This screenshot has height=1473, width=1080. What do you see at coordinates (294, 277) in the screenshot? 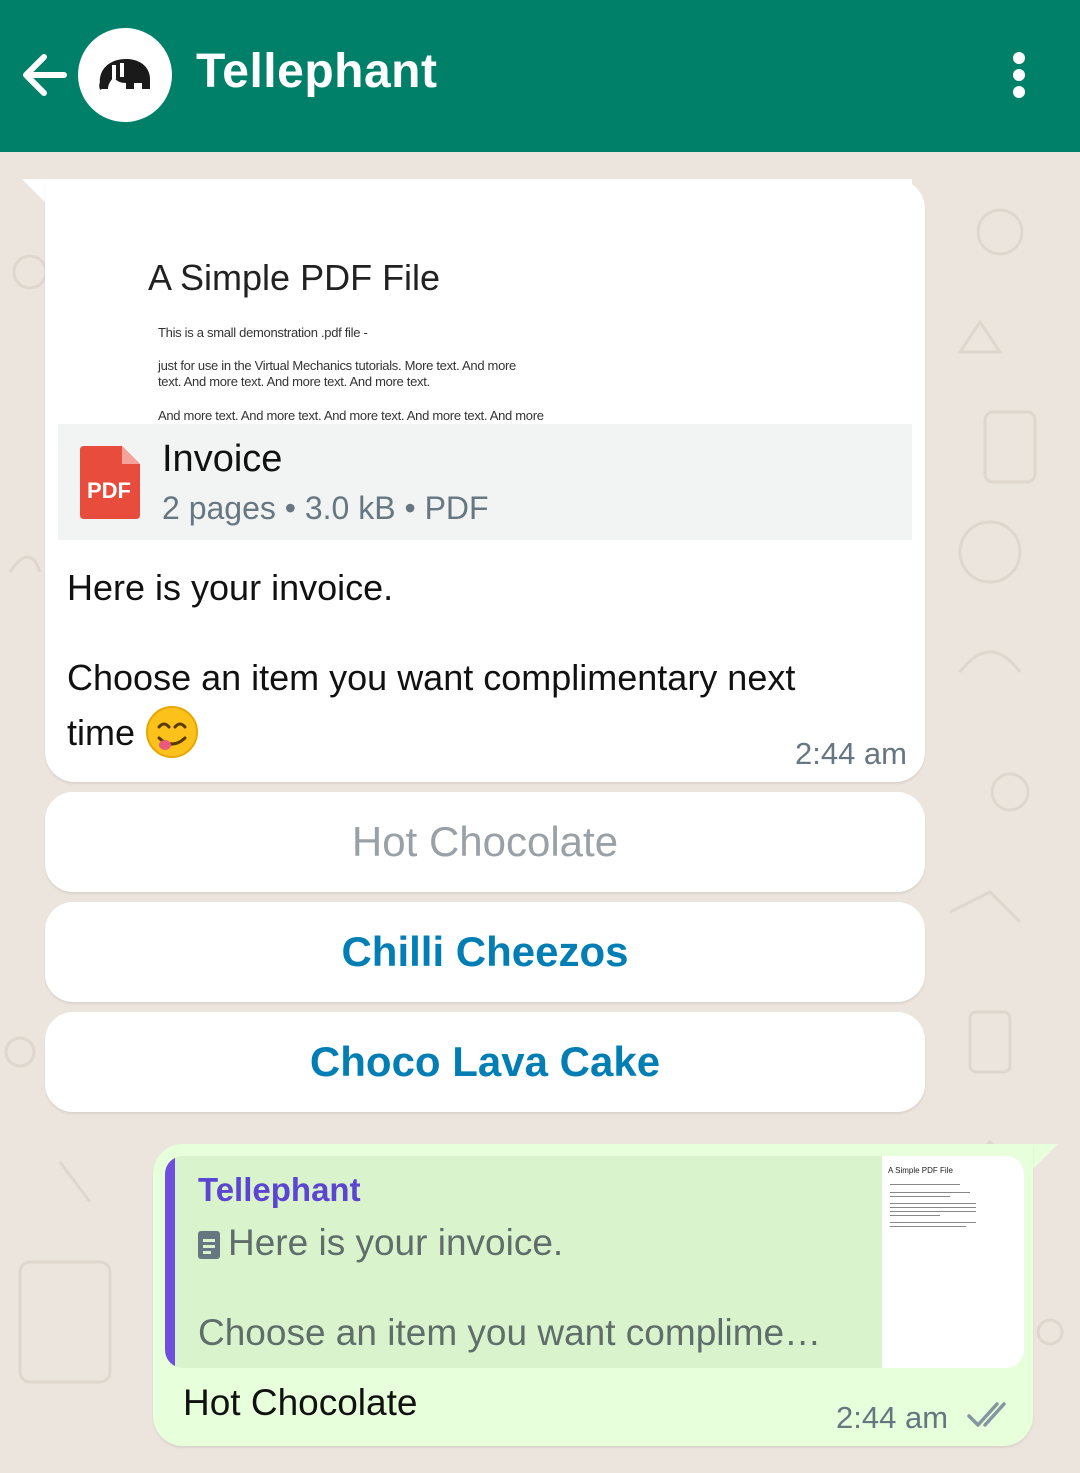
I see `pdf-preview-title: A Simple PDF File` at bounding box center [294, 277].